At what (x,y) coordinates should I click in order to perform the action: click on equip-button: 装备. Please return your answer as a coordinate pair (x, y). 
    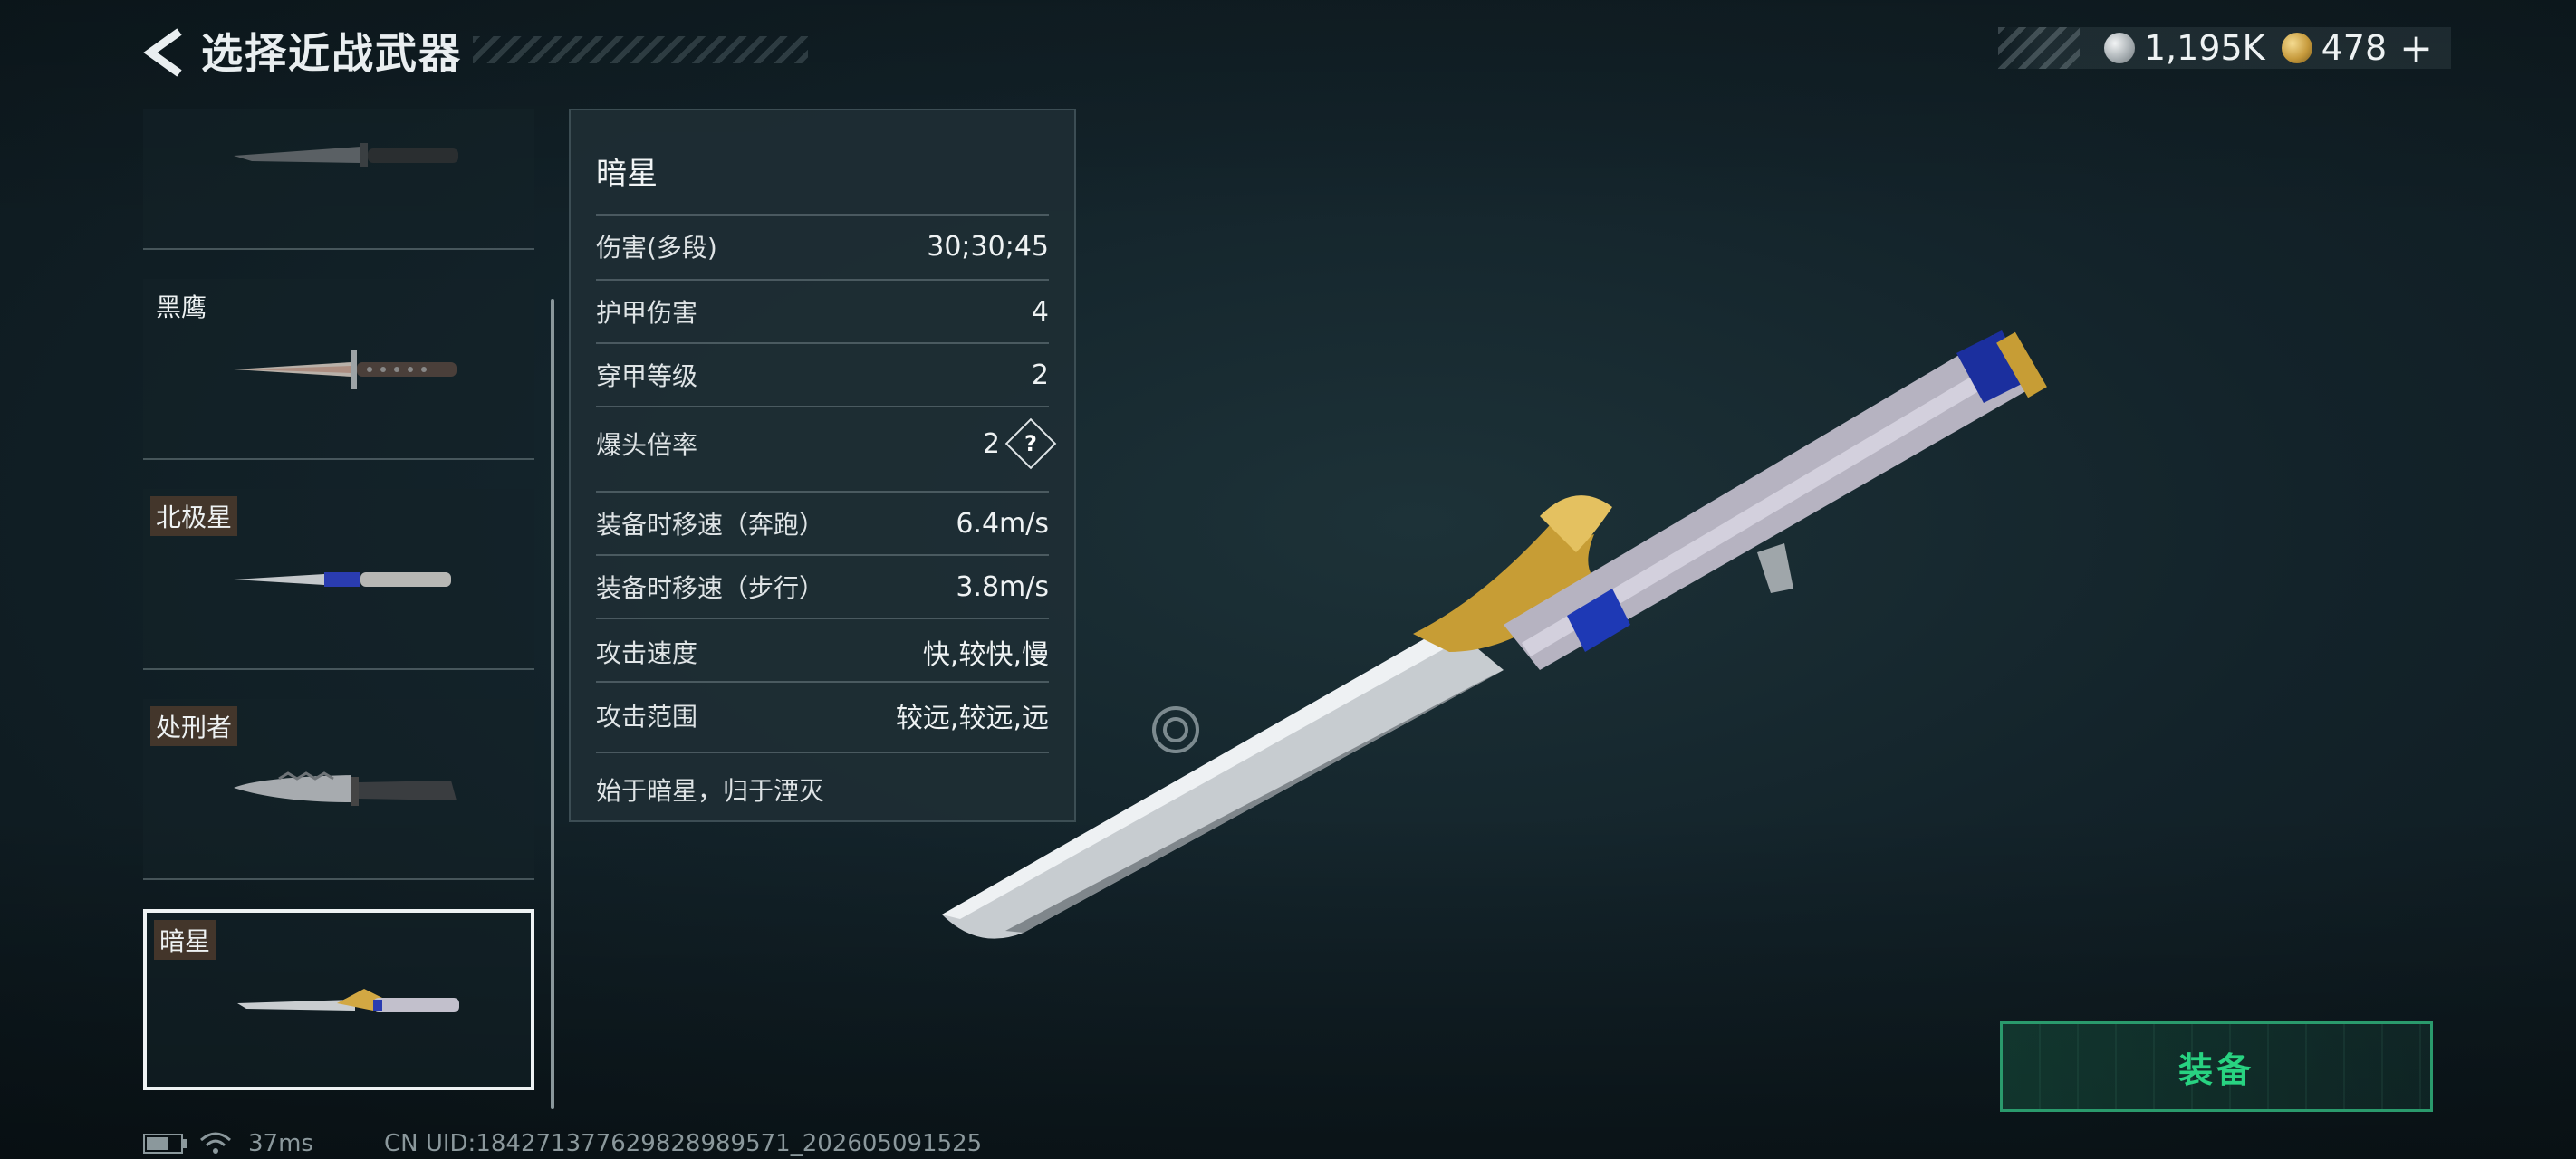
    Looking at the image, I should click on (2216, 1066).